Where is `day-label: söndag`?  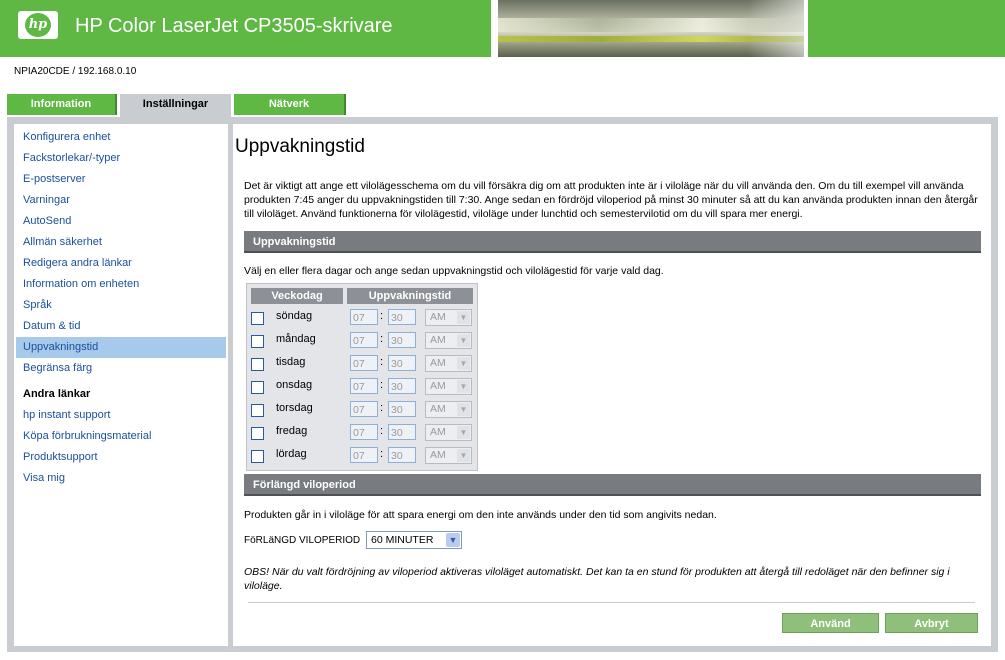 day-label: söndag is located at coordinates (294, 316).